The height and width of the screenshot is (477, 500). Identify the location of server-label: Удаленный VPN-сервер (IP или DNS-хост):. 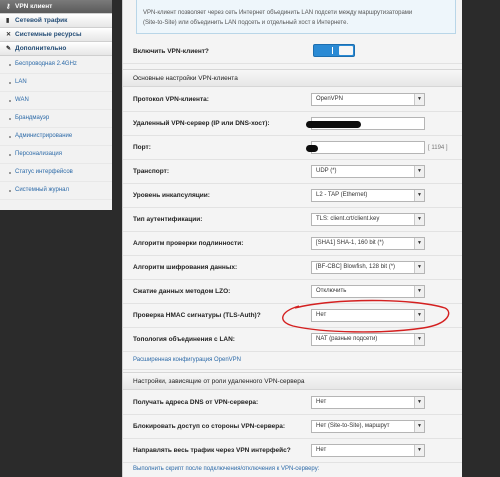
(201, 123).